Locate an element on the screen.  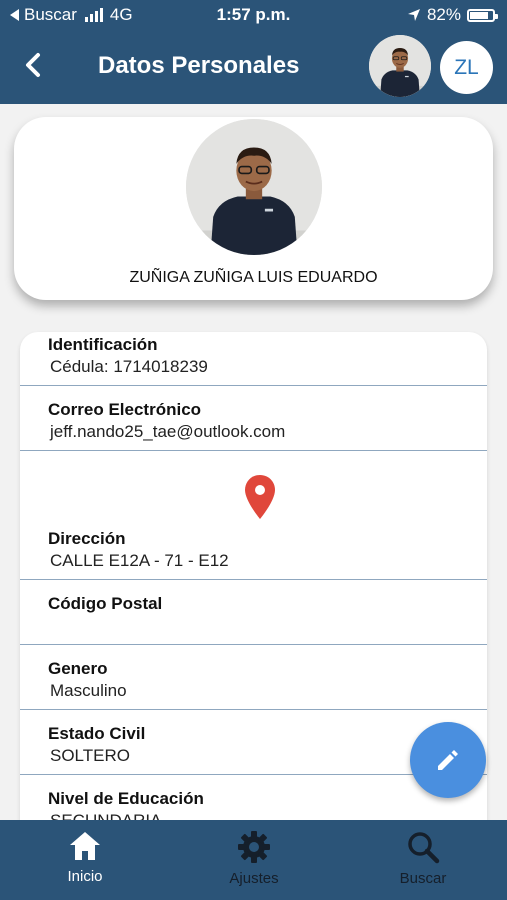
nav-inicio: Inicio is located at coordinates (85, 857).